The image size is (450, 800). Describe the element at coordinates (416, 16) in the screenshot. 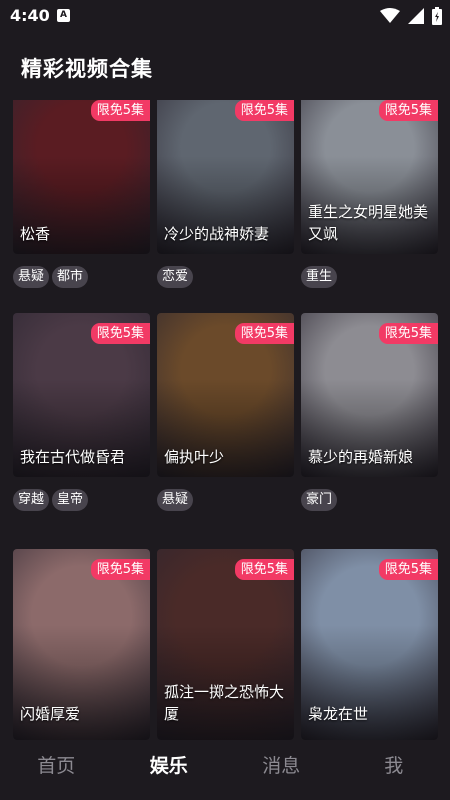

I see `signal-icon` at that location.